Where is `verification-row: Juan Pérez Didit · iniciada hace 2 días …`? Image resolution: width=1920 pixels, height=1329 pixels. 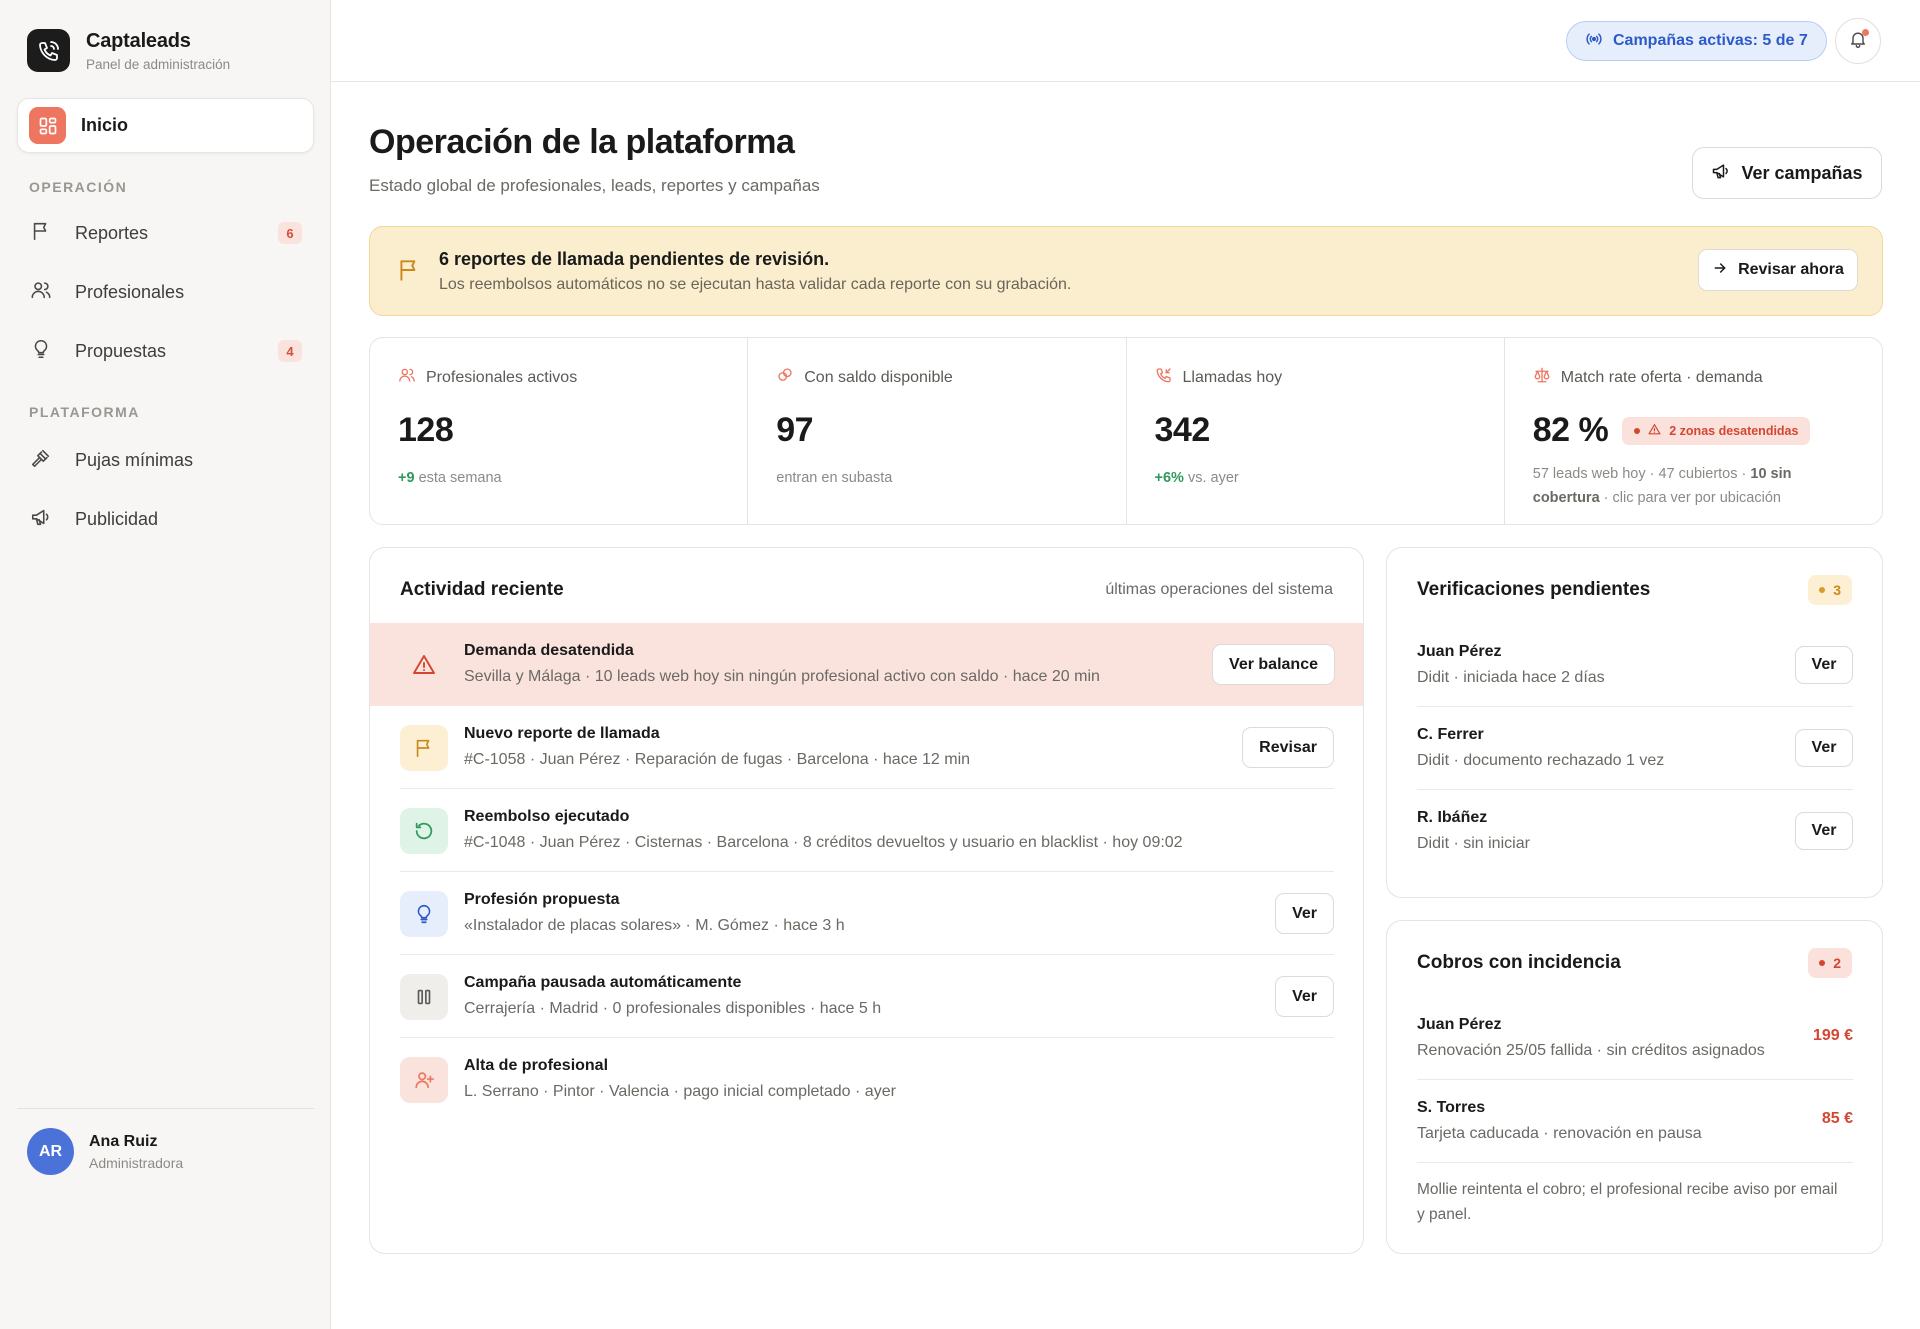 verification-row: Juan Pérez Didit · iniciada hace 2 días … is located at coordinates (1635, 665).